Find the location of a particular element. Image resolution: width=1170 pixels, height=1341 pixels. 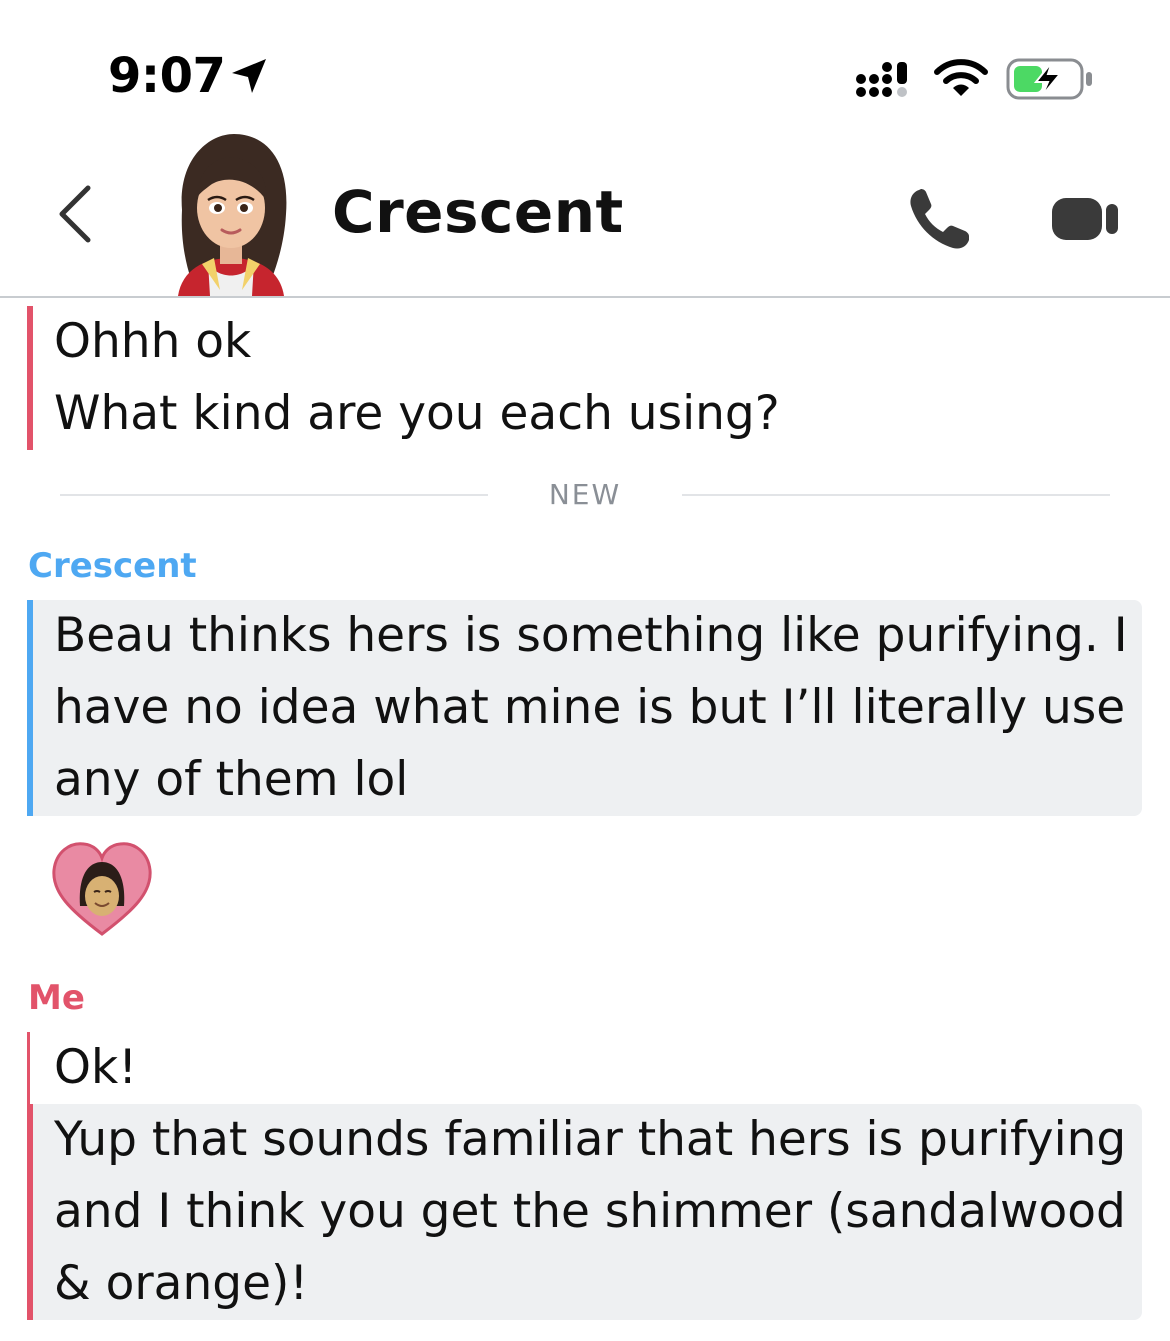

status-time: 9:07 is located at coordinates (167, 76).